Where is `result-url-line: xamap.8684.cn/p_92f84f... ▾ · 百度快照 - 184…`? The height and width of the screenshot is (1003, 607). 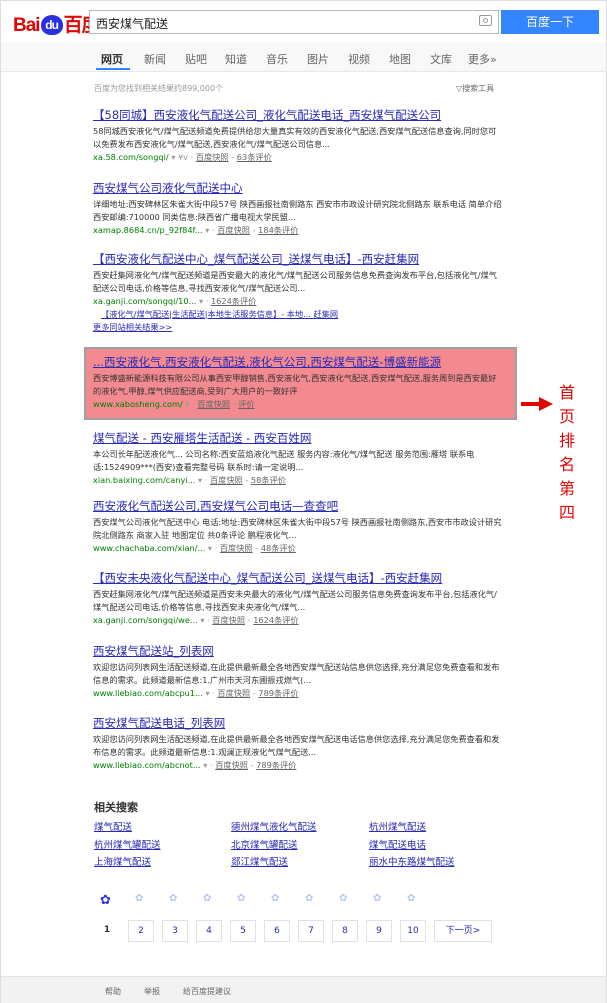
result-url-line: xamap.8684.cn/p_92f84f... ▾ · 百度快照 - 184… is located at coordinates (196, 230).